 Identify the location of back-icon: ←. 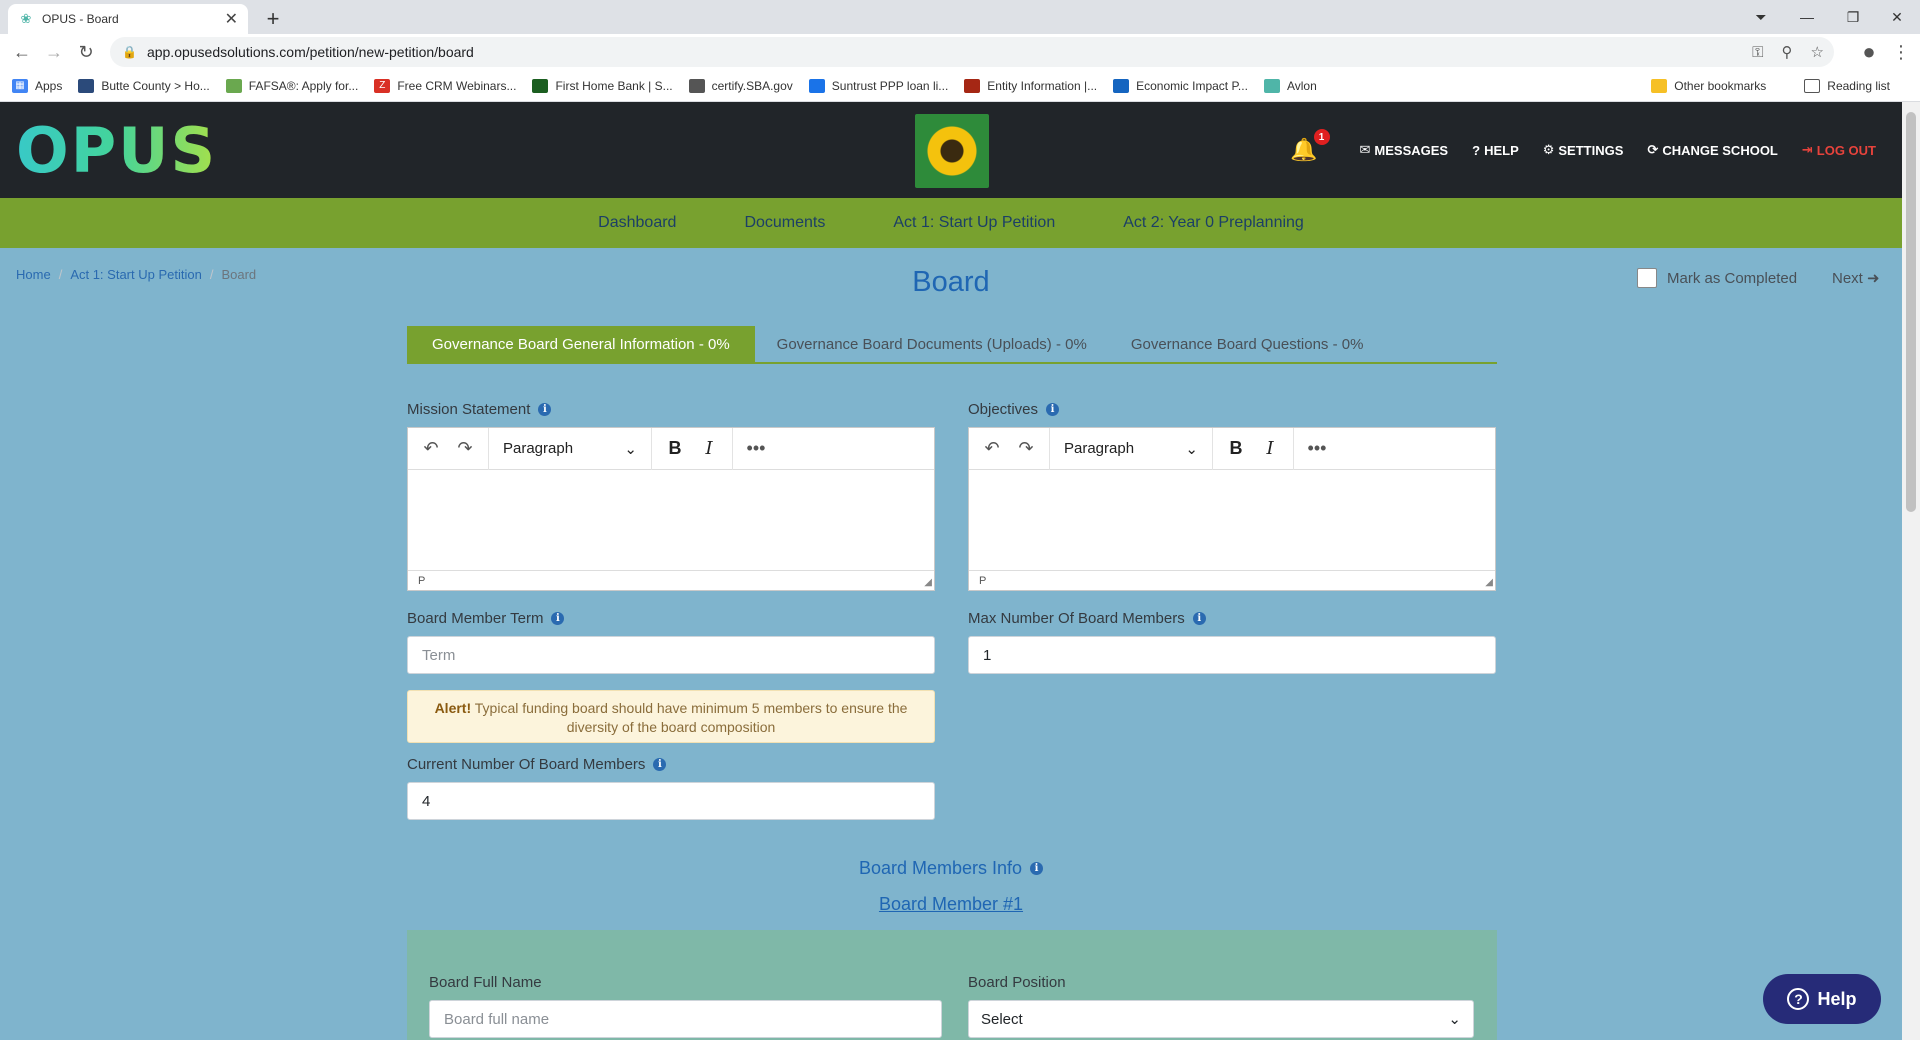
(22, 52).